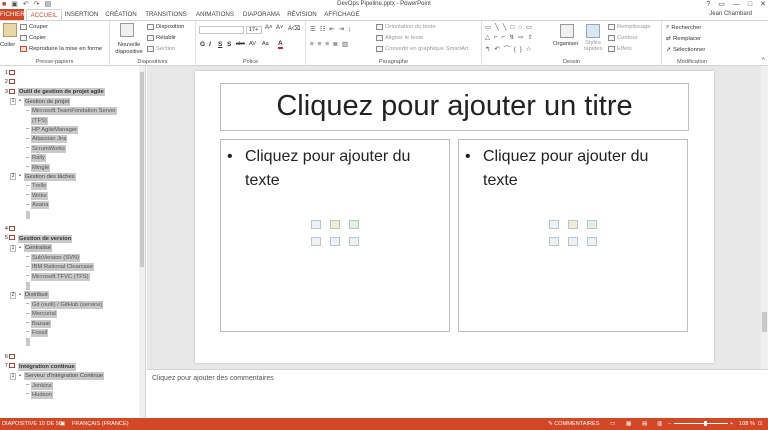  What do you see at coordinates (701, 423) in the screenshot?
I see `zoom-slider` at bounding box center [701, 423].